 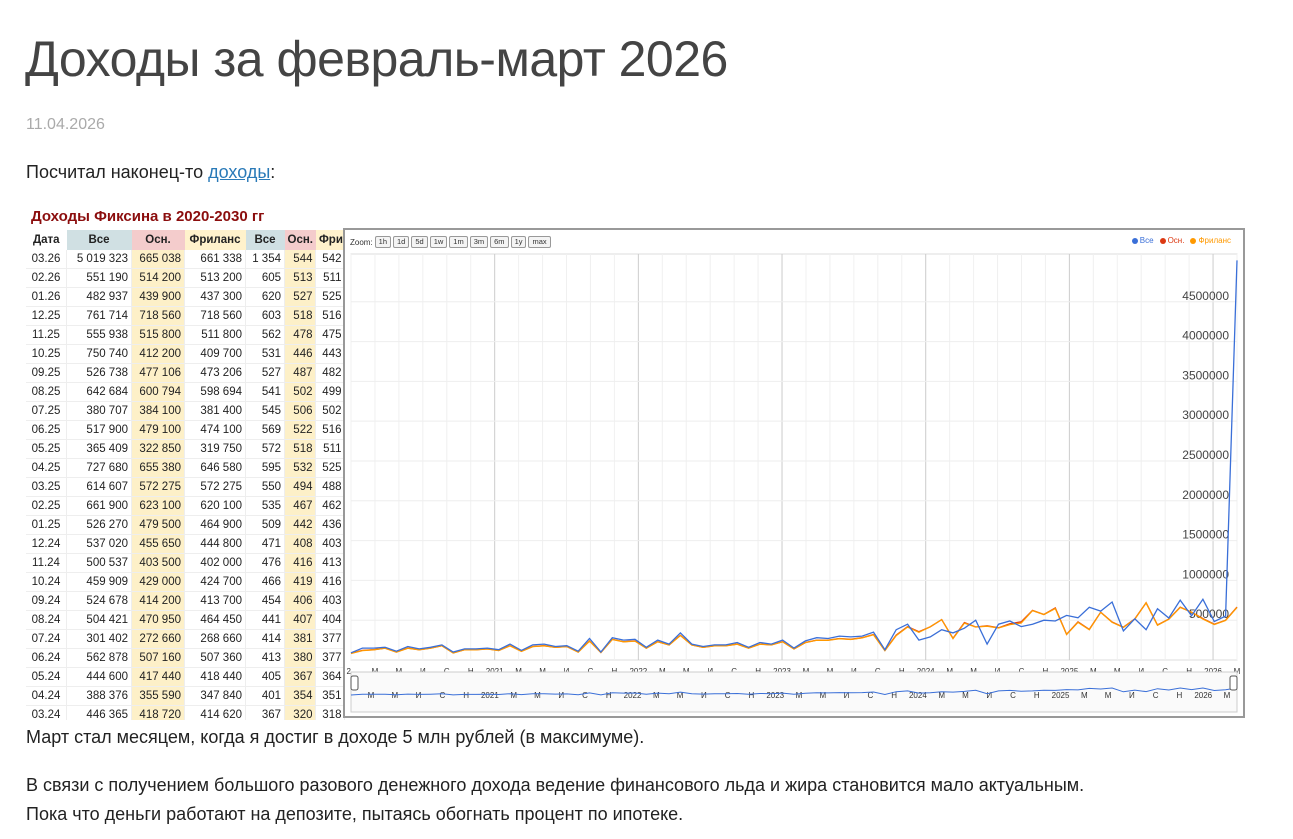 What do you see at coordinates (215, 696) in the screenshot?
I see `cell-freelance: 347 840` at bounding box center [215, 696].